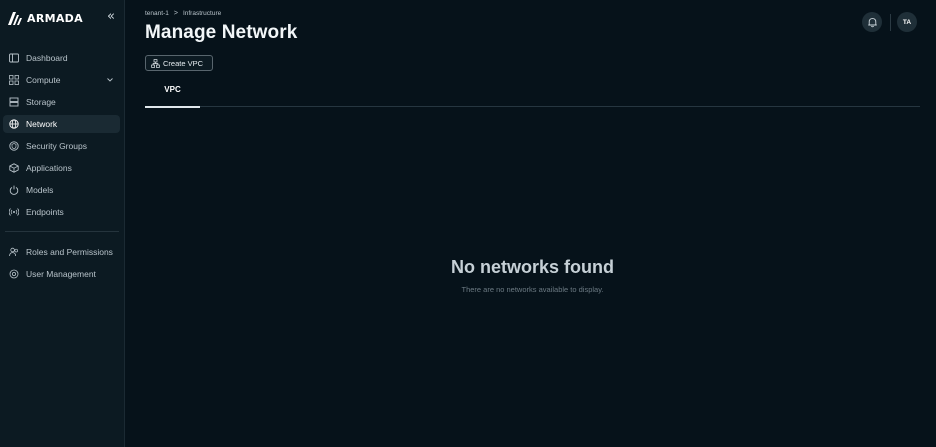 This screenshot has width=936, height=447. I want to click on tab-bar: VPC, so click(532, 94).